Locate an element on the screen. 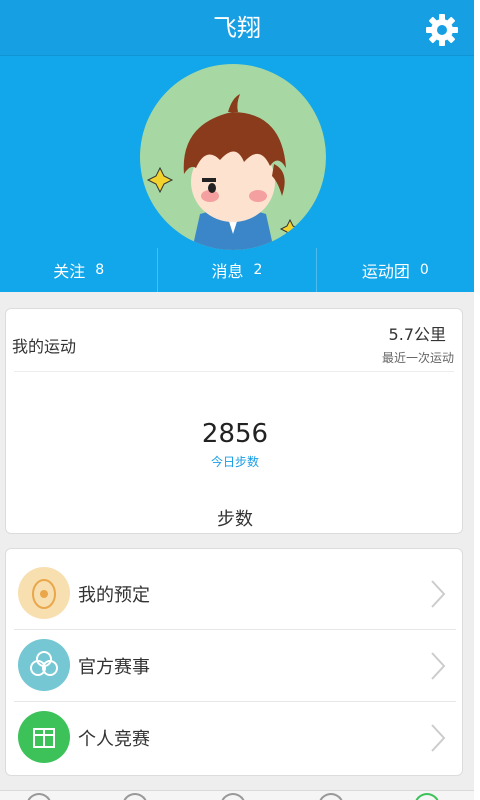 This screenshot has width=480, height=800. stat-label: 运动团 is located at coordinates (385, 271).